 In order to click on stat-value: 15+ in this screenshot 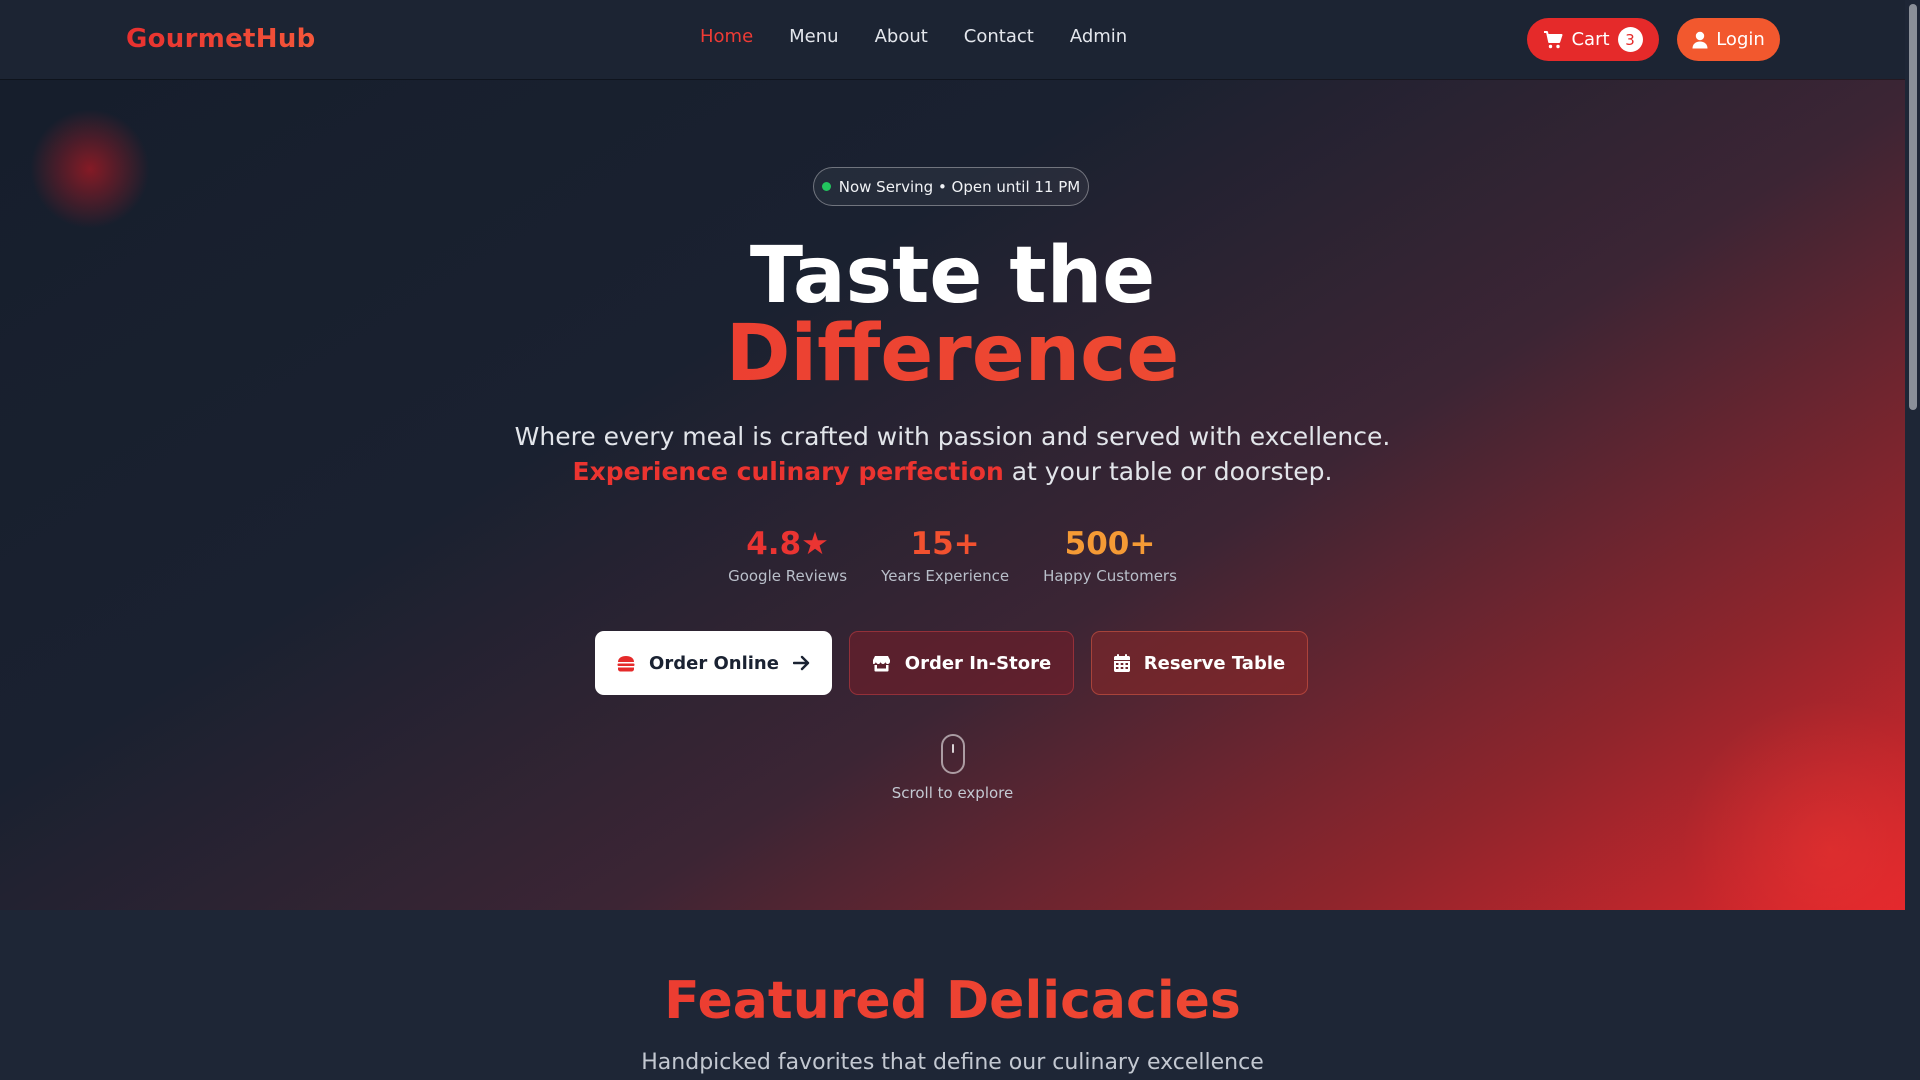, I will do `click(945, 544)`.